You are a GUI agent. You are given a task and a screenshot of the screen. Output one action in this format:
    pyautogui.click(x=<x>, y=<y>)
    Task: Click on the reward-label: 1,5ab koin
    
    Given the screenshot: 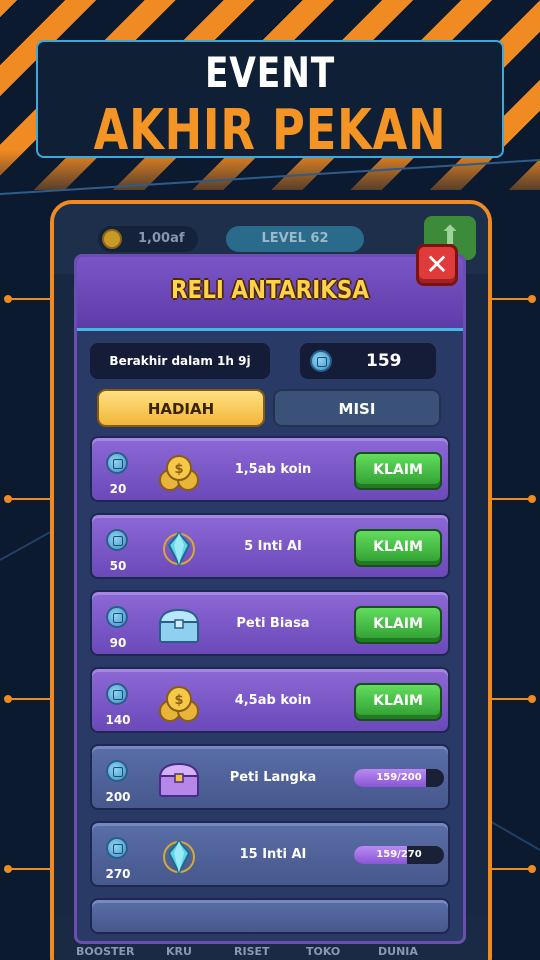 What is the action you would take?
    pyautogui.click(x=273, y=469)
    